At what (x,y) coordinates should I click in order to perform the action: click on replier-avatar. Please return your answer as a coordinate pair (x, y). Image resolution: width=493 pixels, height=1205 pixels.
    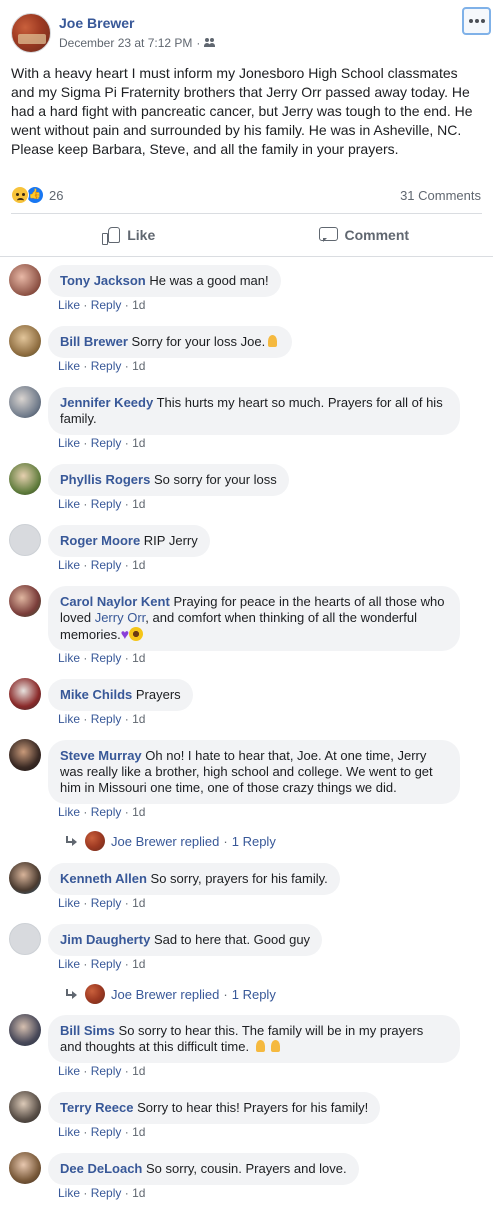
    Looking at the image, I should click on (95, 994).